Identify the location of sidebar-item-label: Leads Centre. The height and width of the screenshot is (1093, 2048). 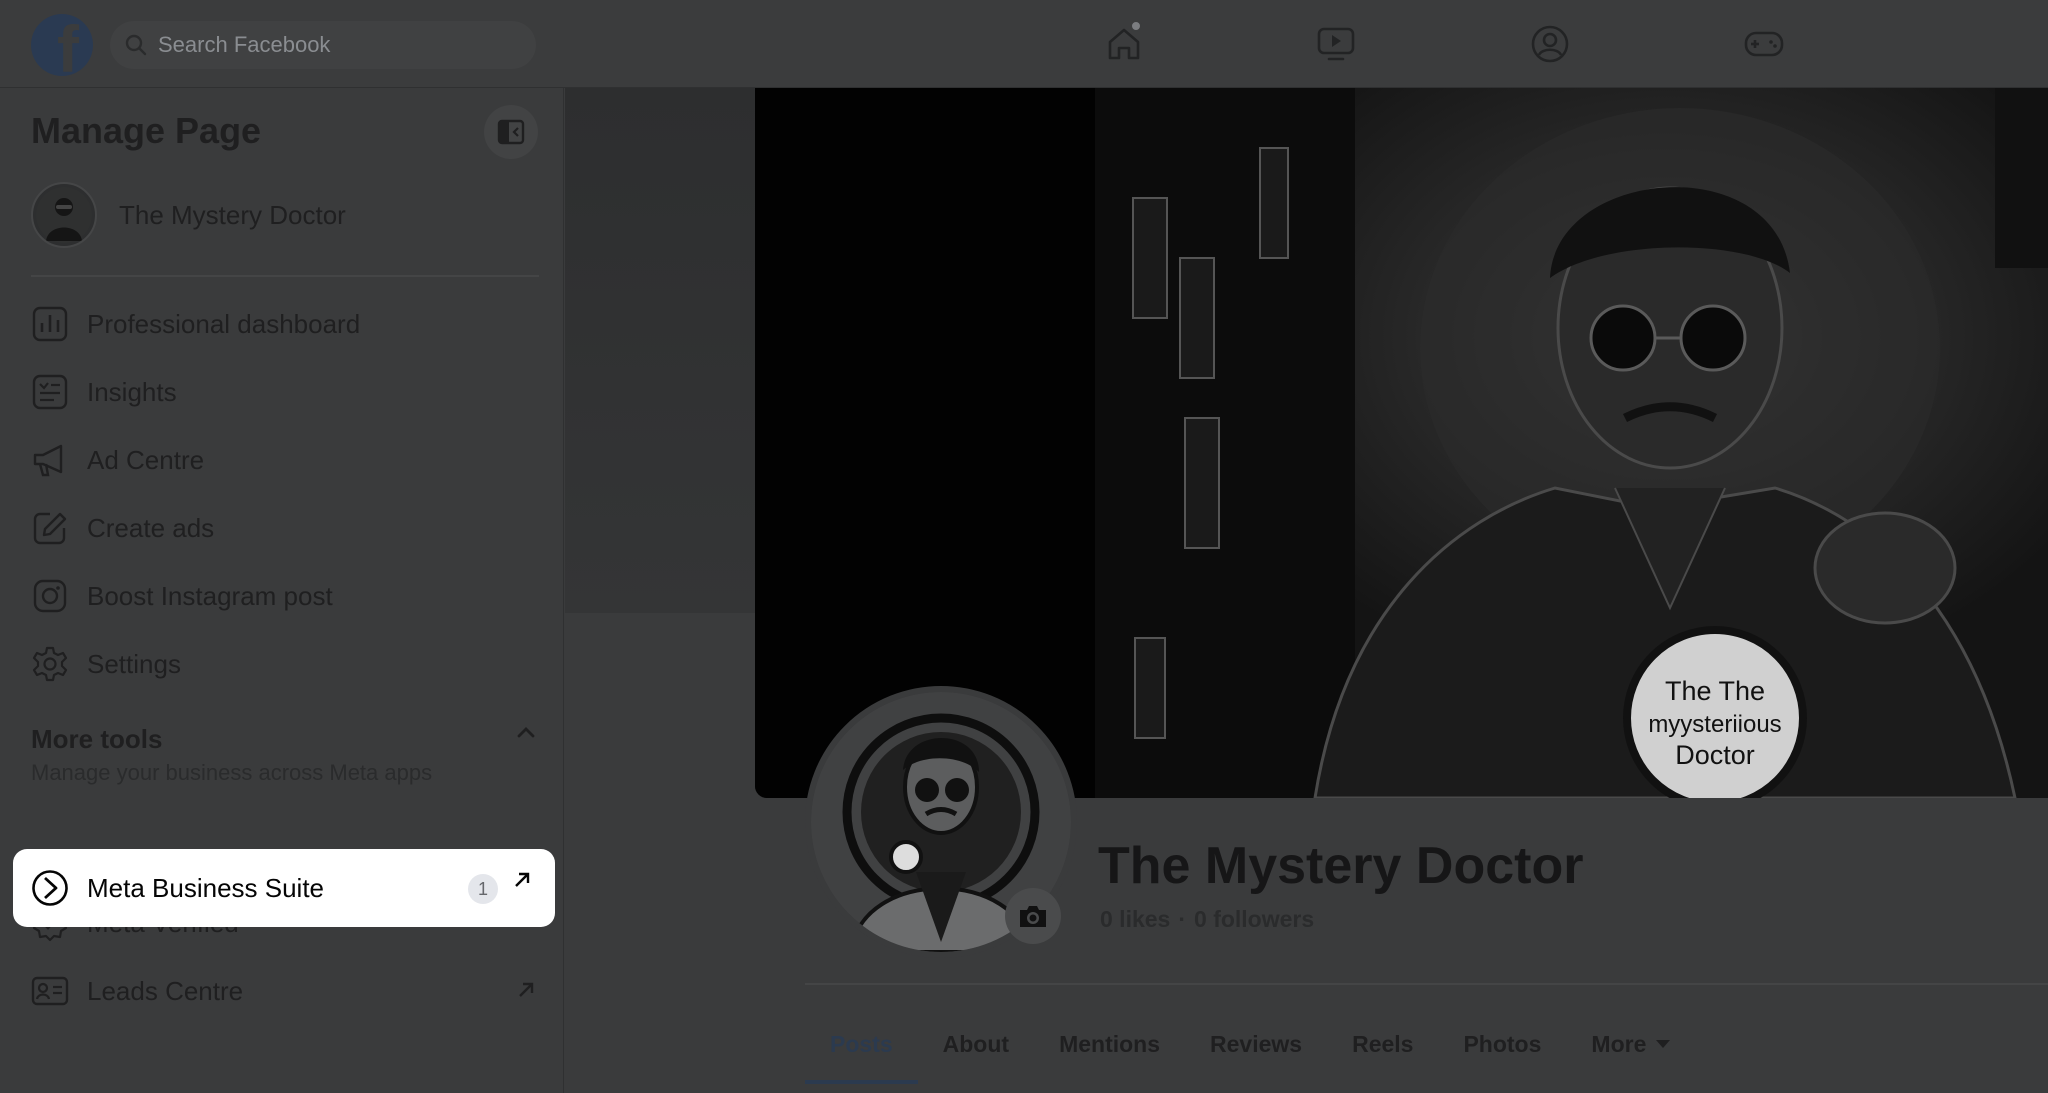
(165, 990).